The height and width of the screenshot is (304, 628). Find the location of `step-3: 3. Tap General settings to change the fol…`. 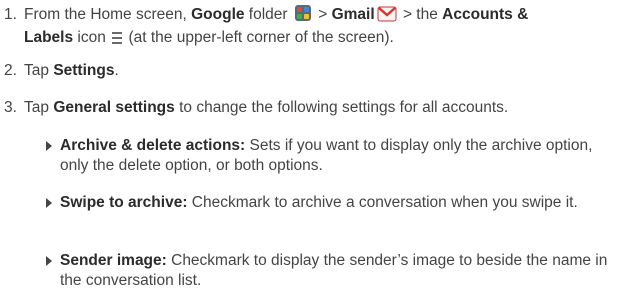

step-3: 3. Tap General settings to change the fol… is located at coordinates (256, 107).